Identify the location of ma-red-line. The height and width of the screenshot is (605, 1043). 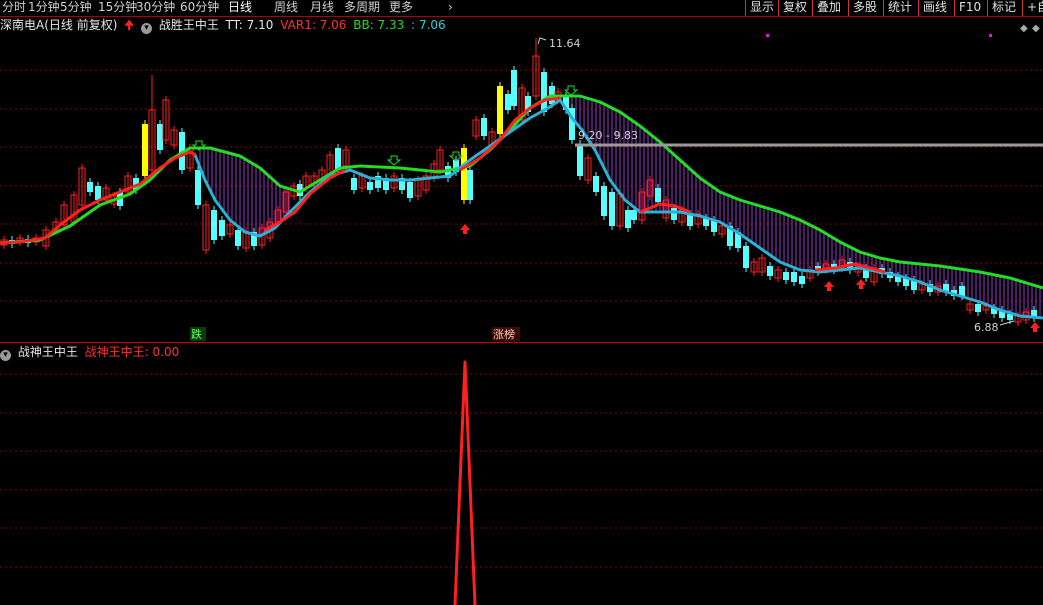
(305, 200).